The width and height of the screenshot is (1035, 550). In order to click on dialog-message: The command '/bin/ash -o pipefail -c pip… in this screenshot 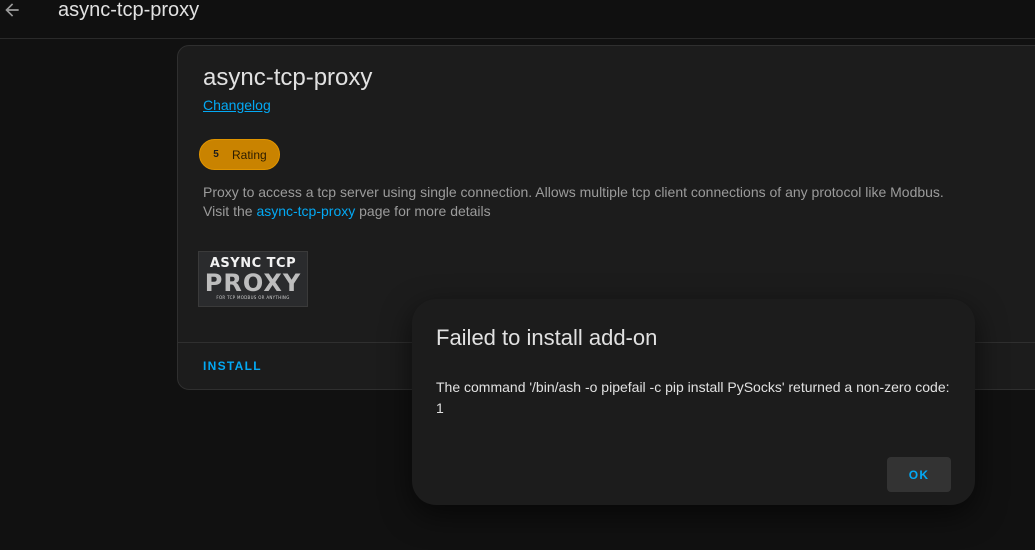, I will do `click(693, 397)`.